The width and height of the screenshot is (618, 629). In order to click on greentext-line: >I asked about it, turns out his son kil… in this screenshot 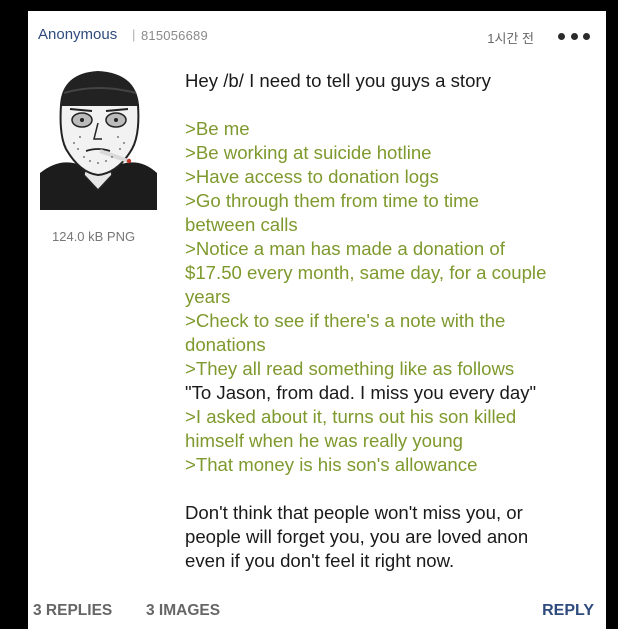, I will do `click(351, 416)`.